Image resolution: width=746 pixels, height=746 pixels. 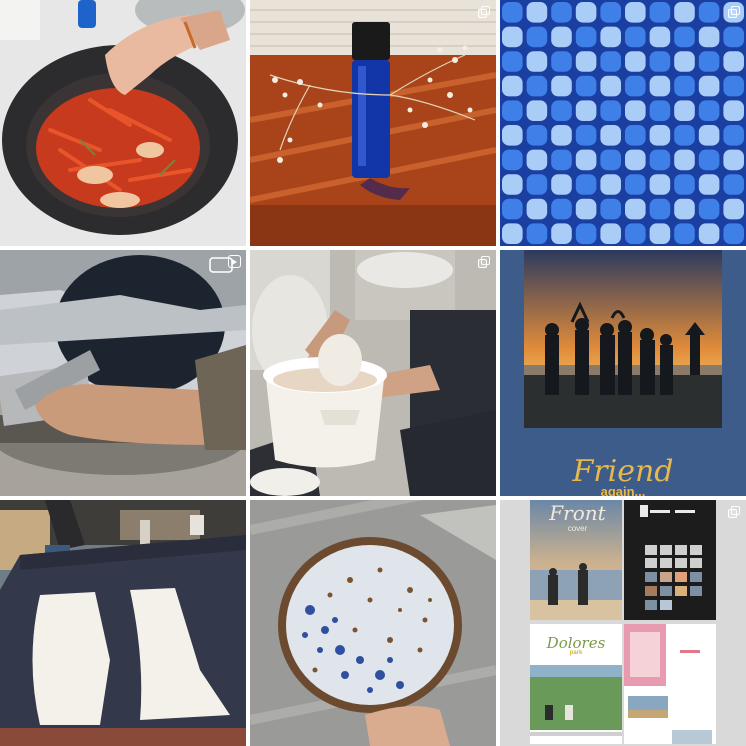 I want to click on sewing-pattern-photo, so click(x=123, y=623).